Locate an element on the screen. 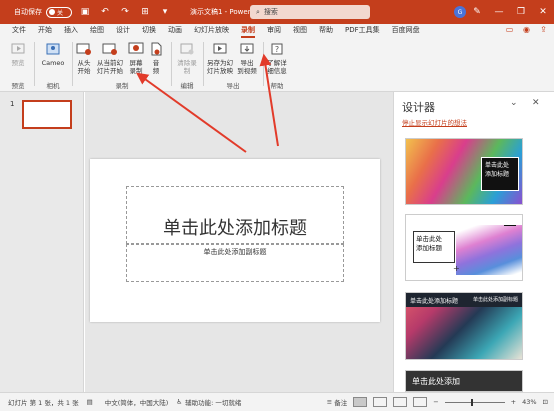 This screenshot has width=554, height=411. clear-recording-button: 清除录 制 is located at coordinates (187, 58).